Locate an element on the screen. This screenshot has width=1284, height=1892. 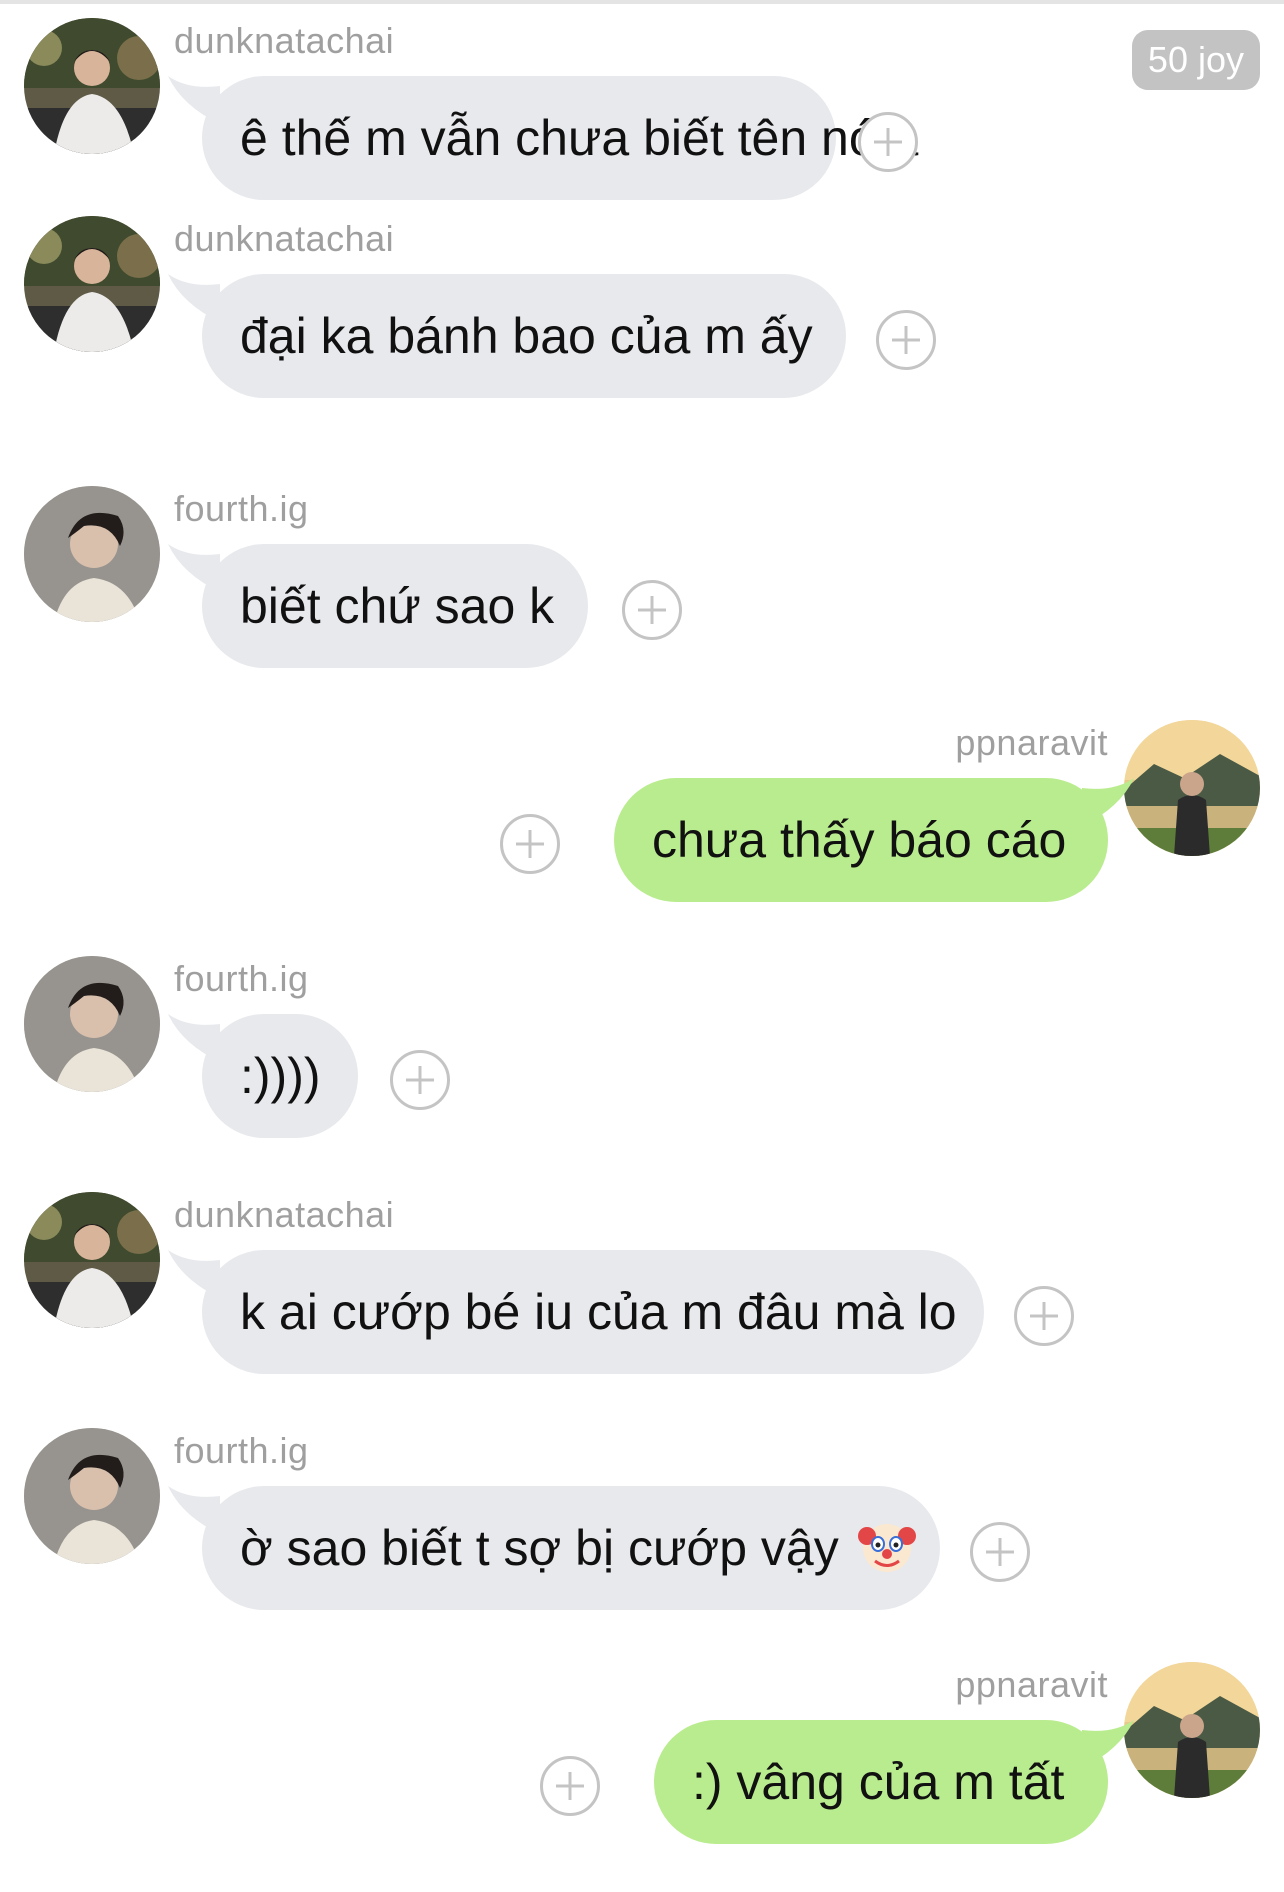
message-bubble: :) vâng của m tất is located at coordinates (881, 1782).